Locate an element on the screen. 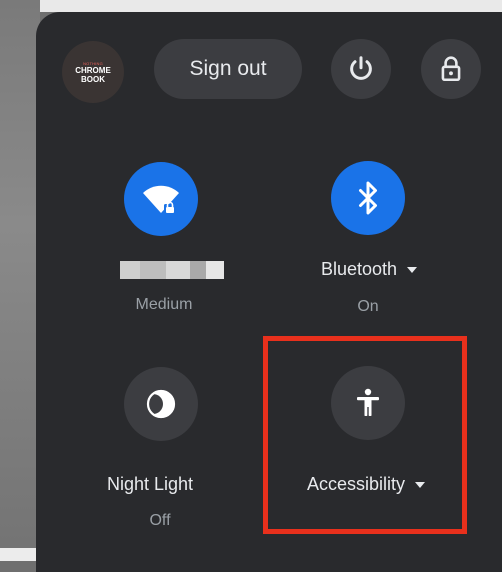 The height and width of the screenshot is (572, 502). bluetooth-status: On is located at coordinates (368, 306).